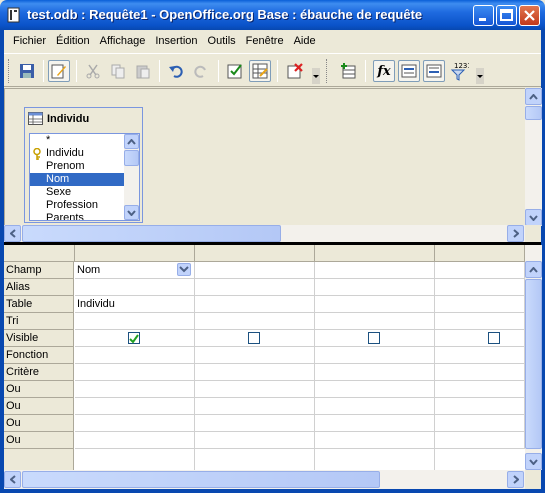 The image size is (545, 493). Describe the element at coordinates (265, 41) in the screenshot. I see `menu-fenetre: Fenêtre` at that location.